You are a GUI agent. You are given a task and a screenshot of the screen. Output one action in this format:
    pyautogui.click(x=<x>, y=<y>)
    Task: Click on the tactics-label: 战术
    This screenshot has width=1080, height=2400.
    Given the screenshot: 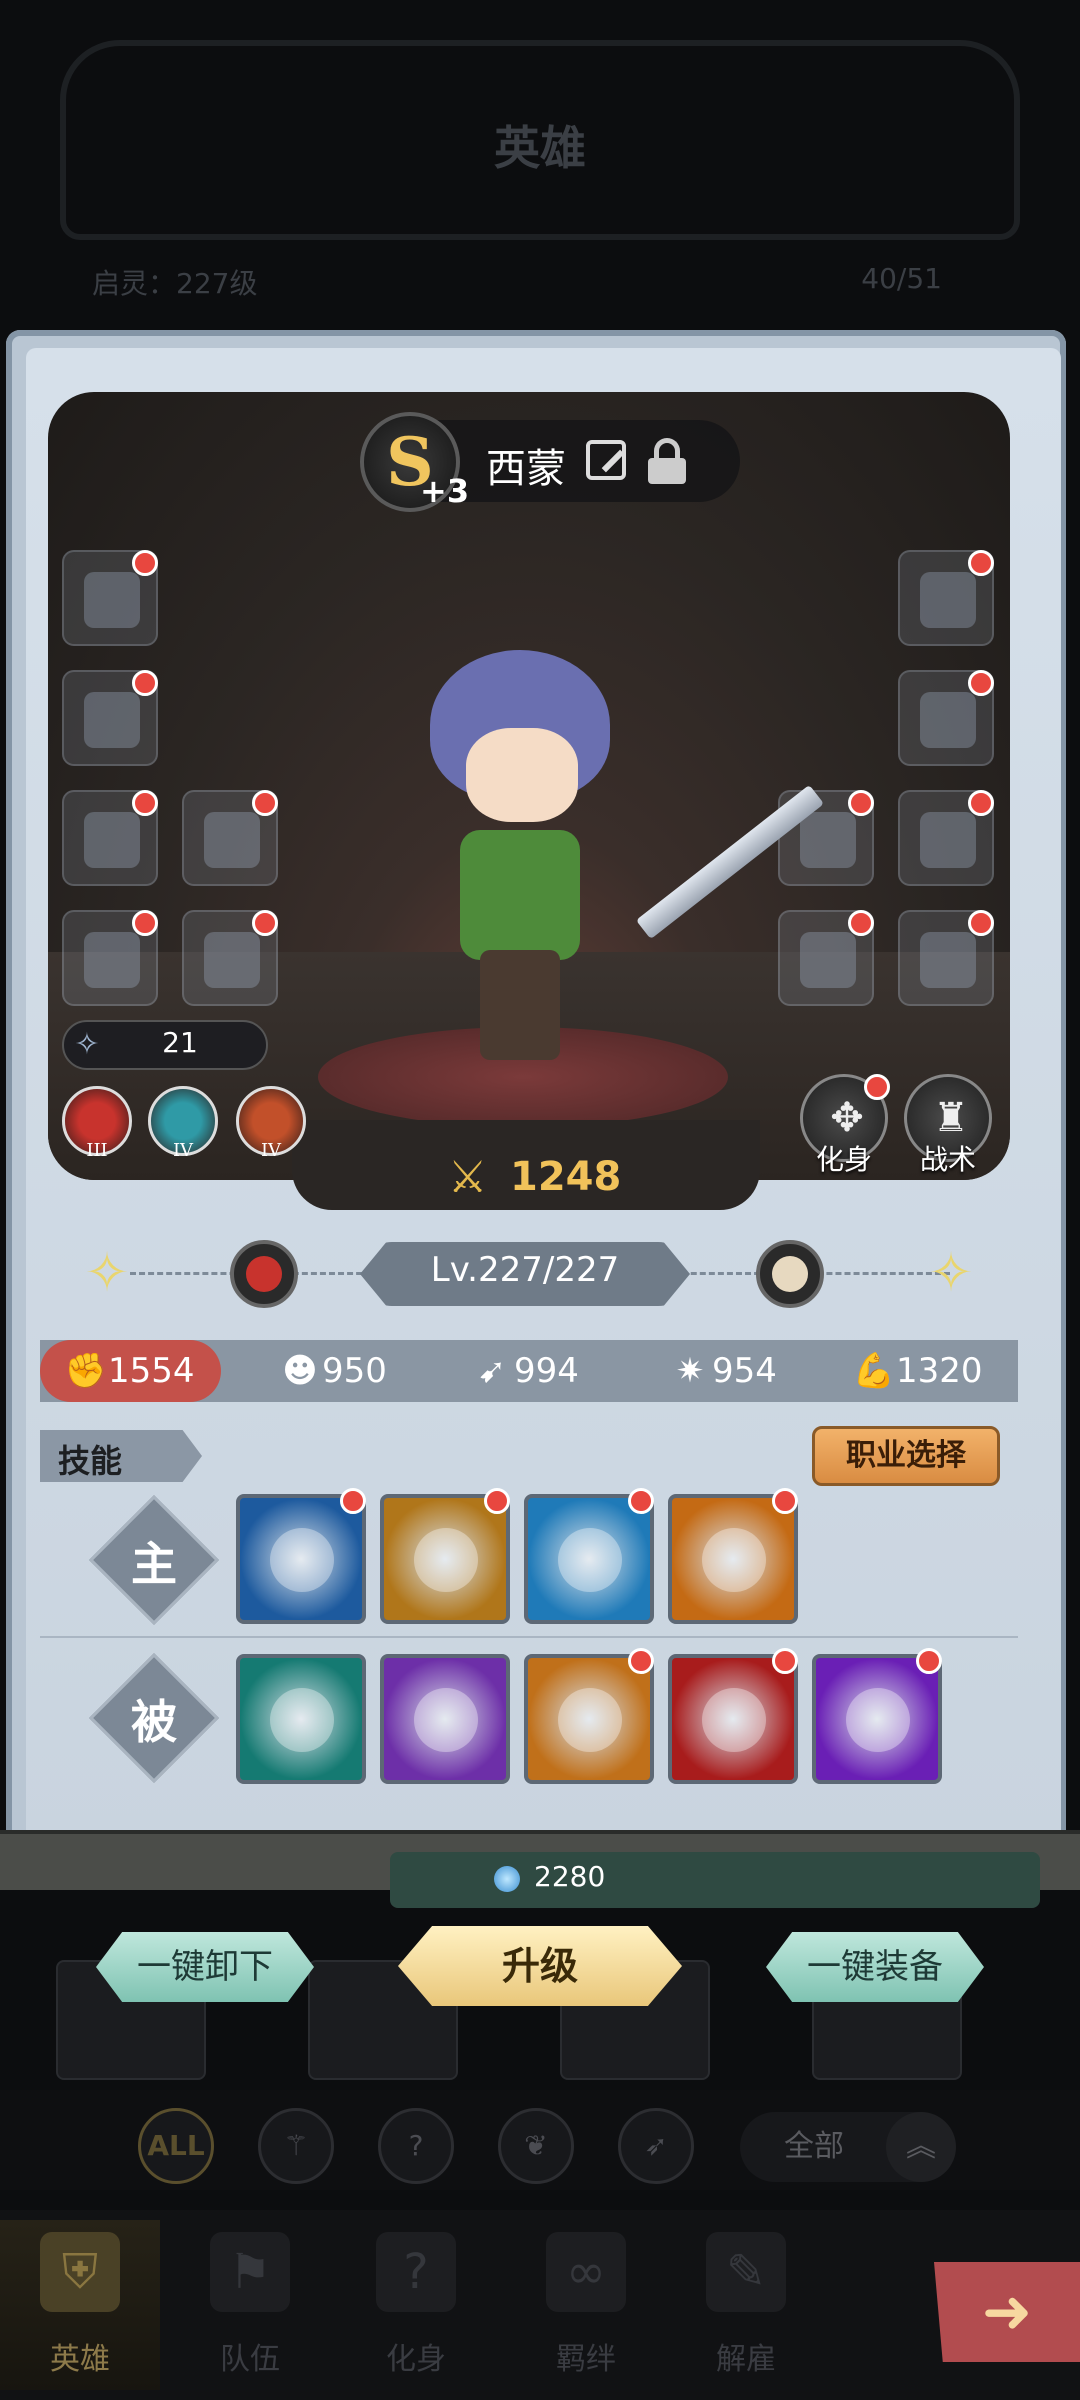 What is the action you would take?
    pyautogui.click(x=947, y=1159)
    